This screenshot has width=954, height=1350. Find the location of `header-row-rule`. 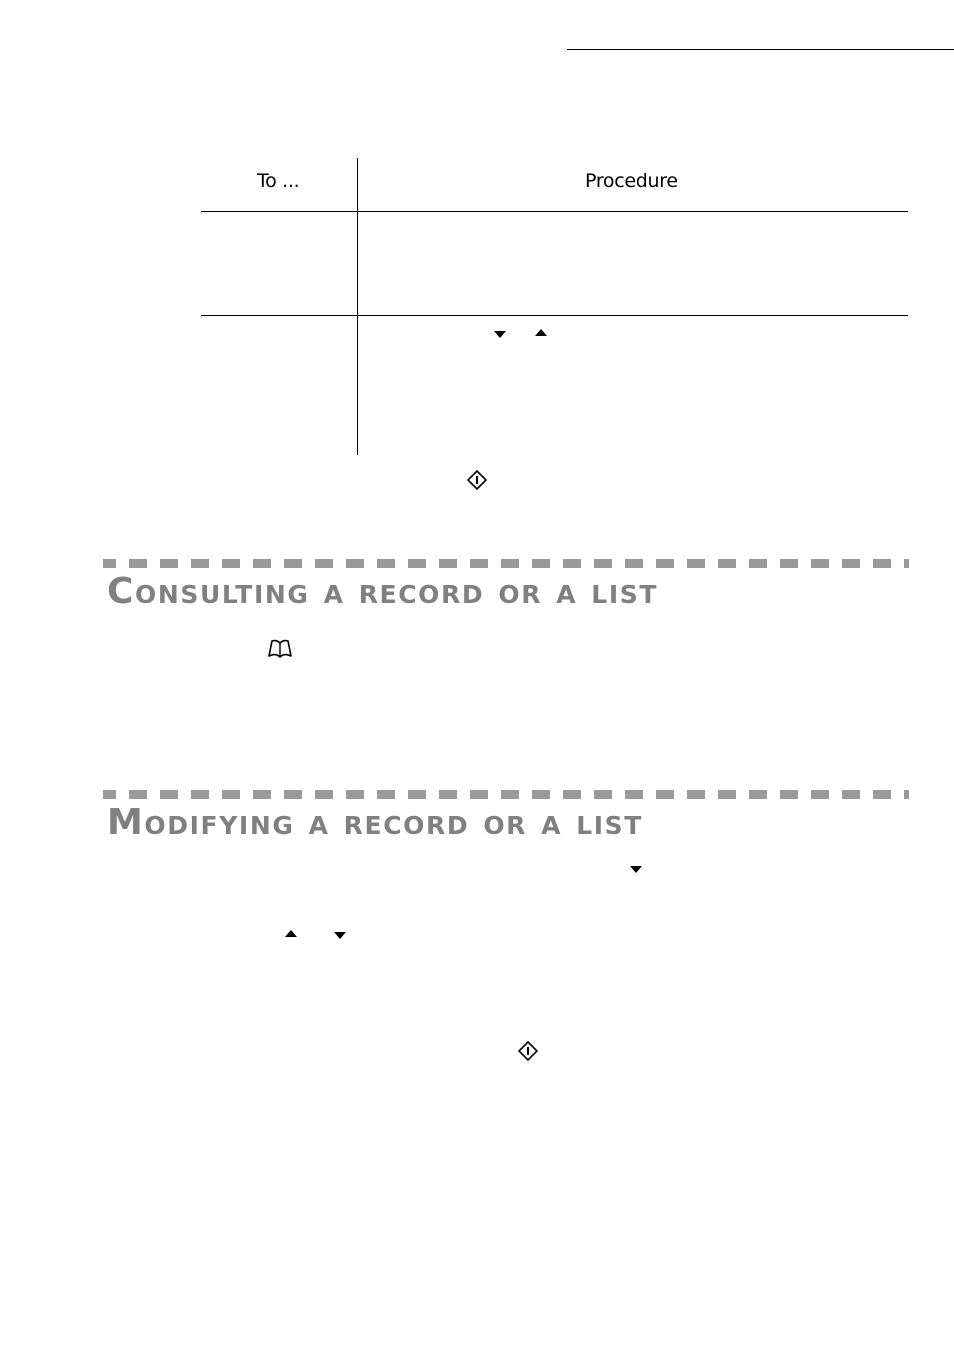

header-row-rule is located at coordinates (554, 211).